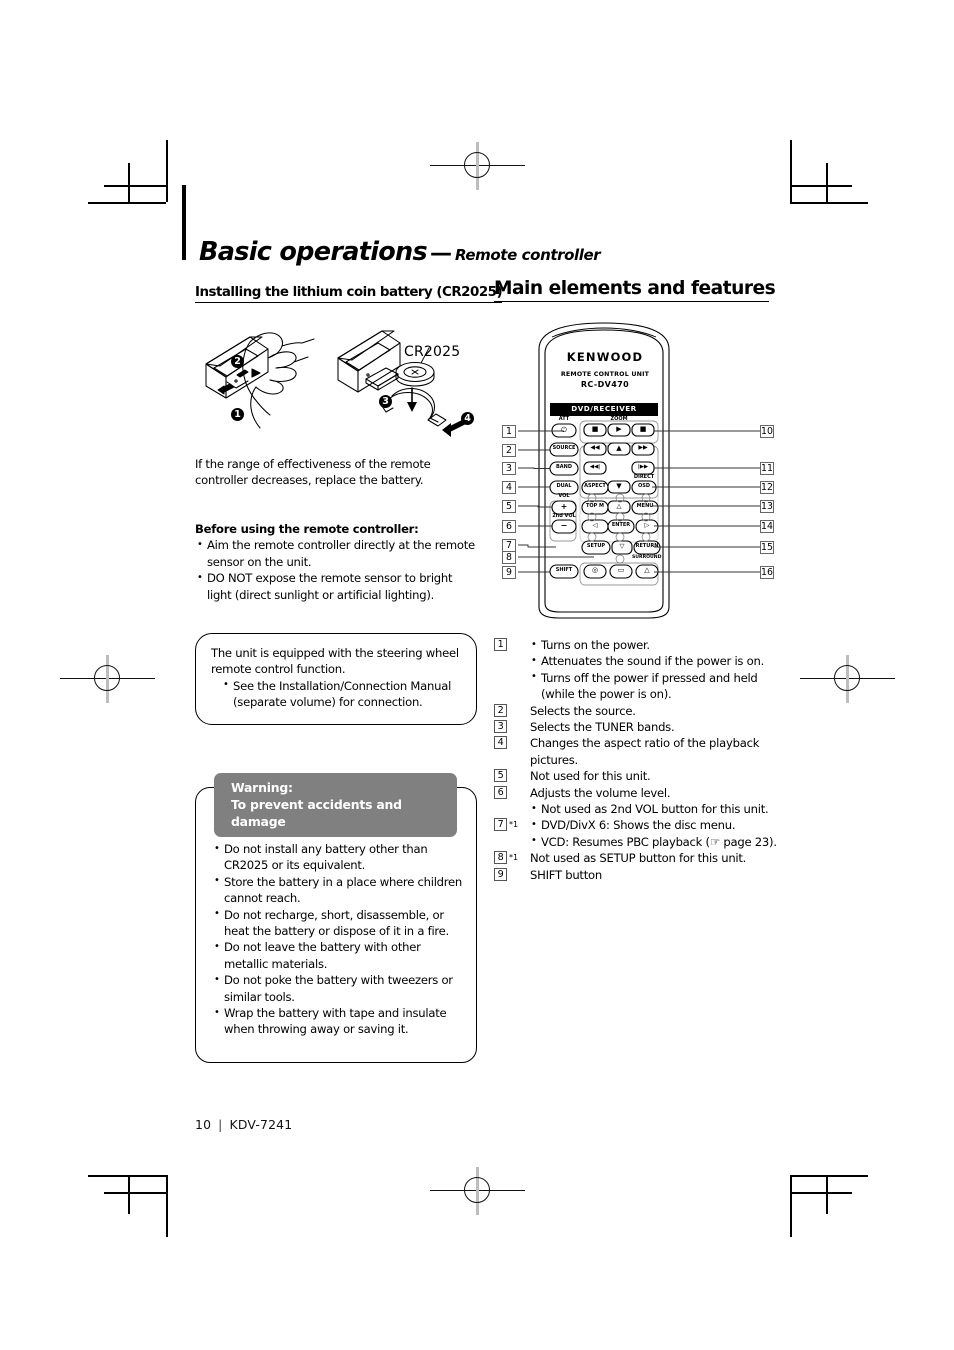 The image size is (954, 1350). I want to click on battery-step-marker-4: 4, so click(467, 418).